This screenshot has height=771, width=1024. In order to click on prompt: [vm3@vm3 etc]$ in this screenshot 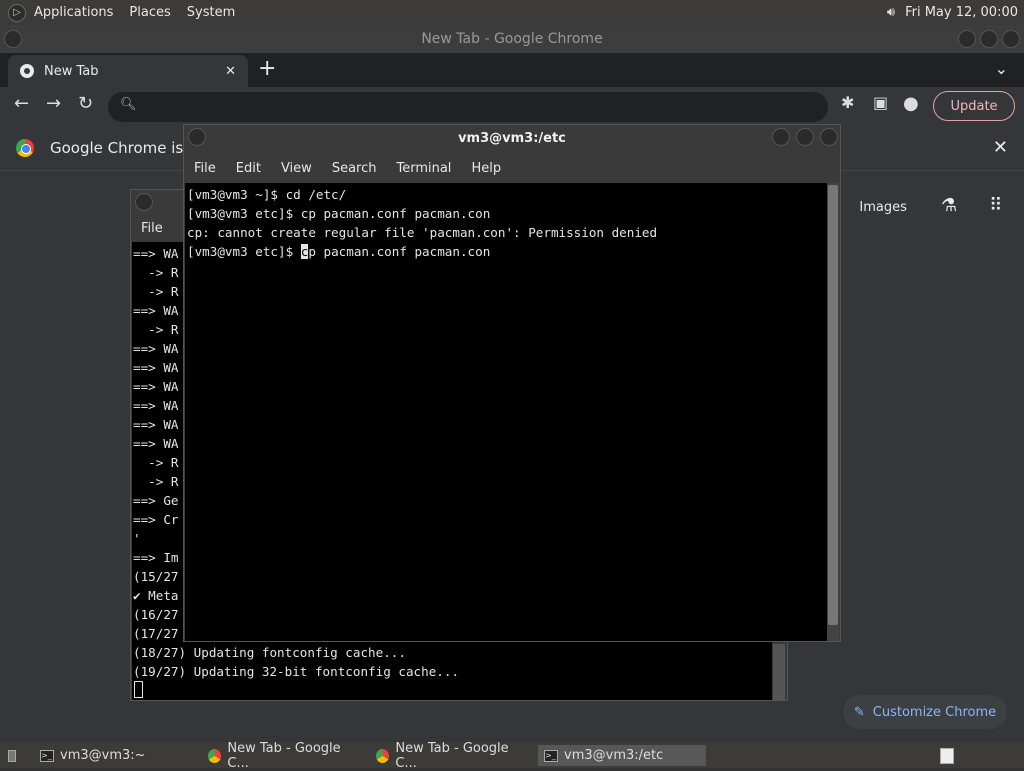, I will do `click(244, 251)`.